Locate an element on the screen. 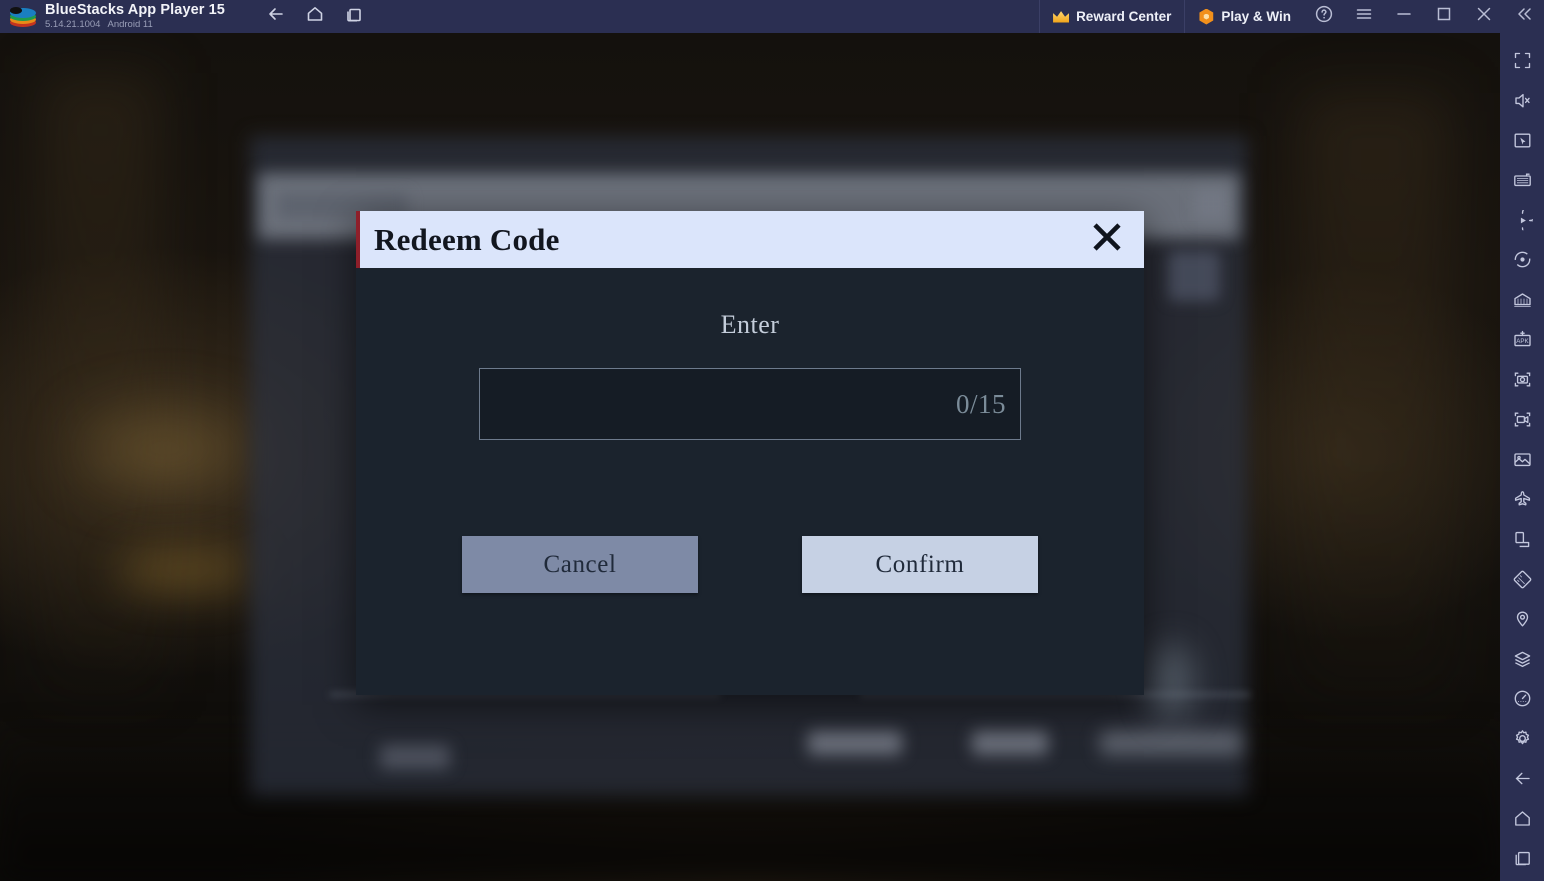 The image size is (1544, 881). apk-install-icon: APK is located at coordinates (1522, 342).